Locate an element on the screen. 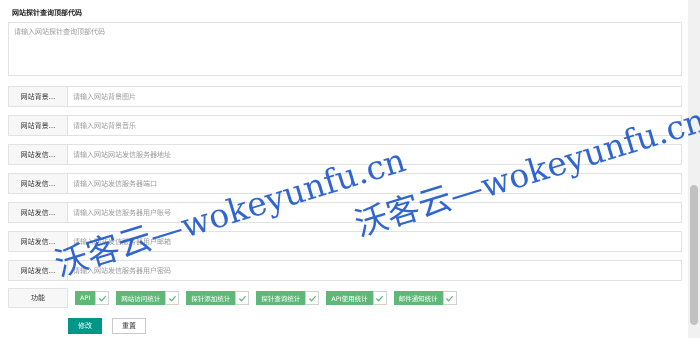 Image resolution: width=700 pixels, height=338 pixels. functions-label: 功能 is located at coordinates (38, 298).